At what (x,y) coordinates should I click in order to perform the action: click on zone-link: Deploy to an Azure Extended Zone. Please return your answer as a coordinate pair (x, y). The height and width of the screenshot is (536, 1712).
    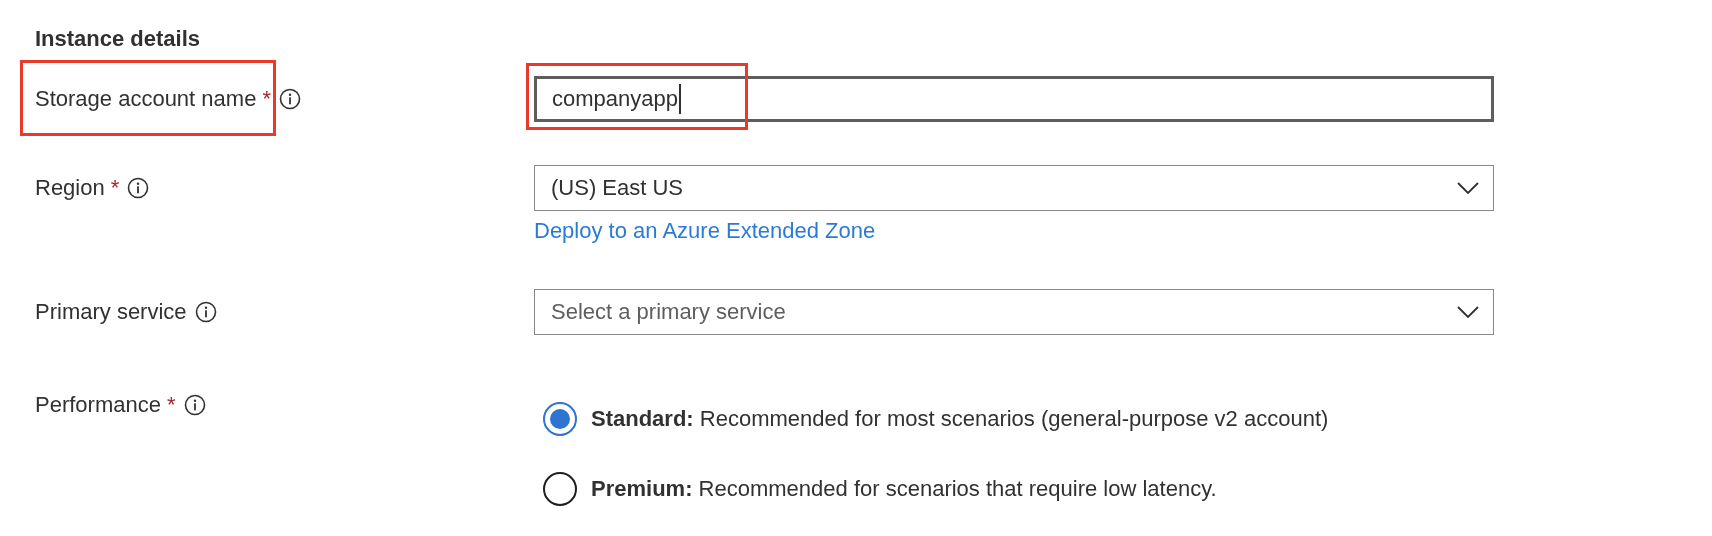
    Looking at the image, I should click on (705, 231).